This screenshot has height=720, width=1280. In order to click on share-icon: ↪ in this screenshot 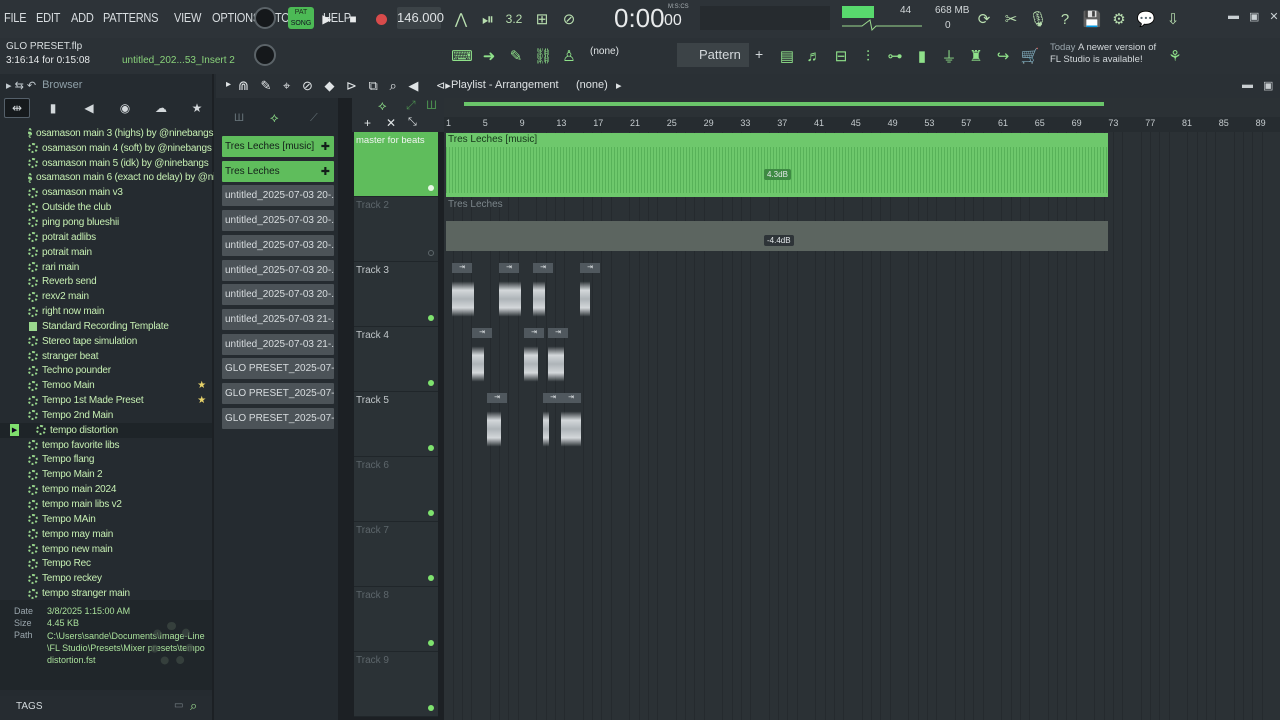, I will do `click(1003, 56)`.